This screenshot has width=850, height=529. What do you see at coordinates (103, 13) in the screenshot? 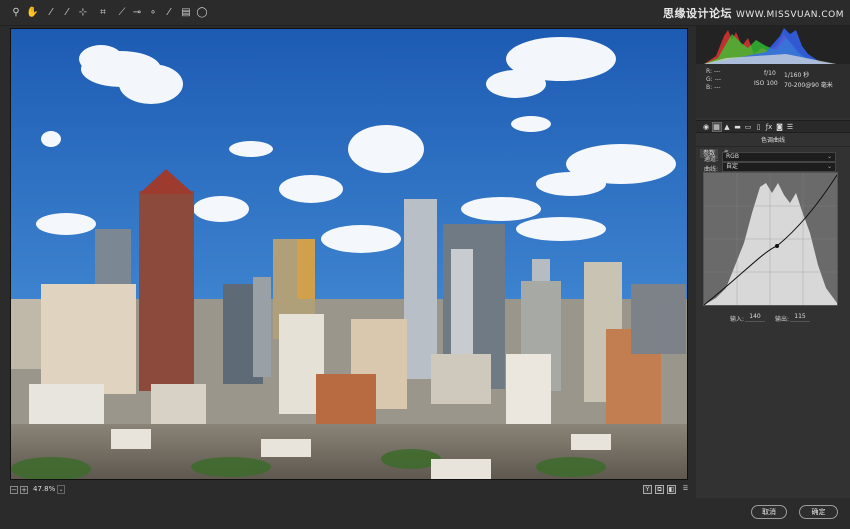
I see `crop-tool-icon: ⌗` at bounding box center [103, 13].